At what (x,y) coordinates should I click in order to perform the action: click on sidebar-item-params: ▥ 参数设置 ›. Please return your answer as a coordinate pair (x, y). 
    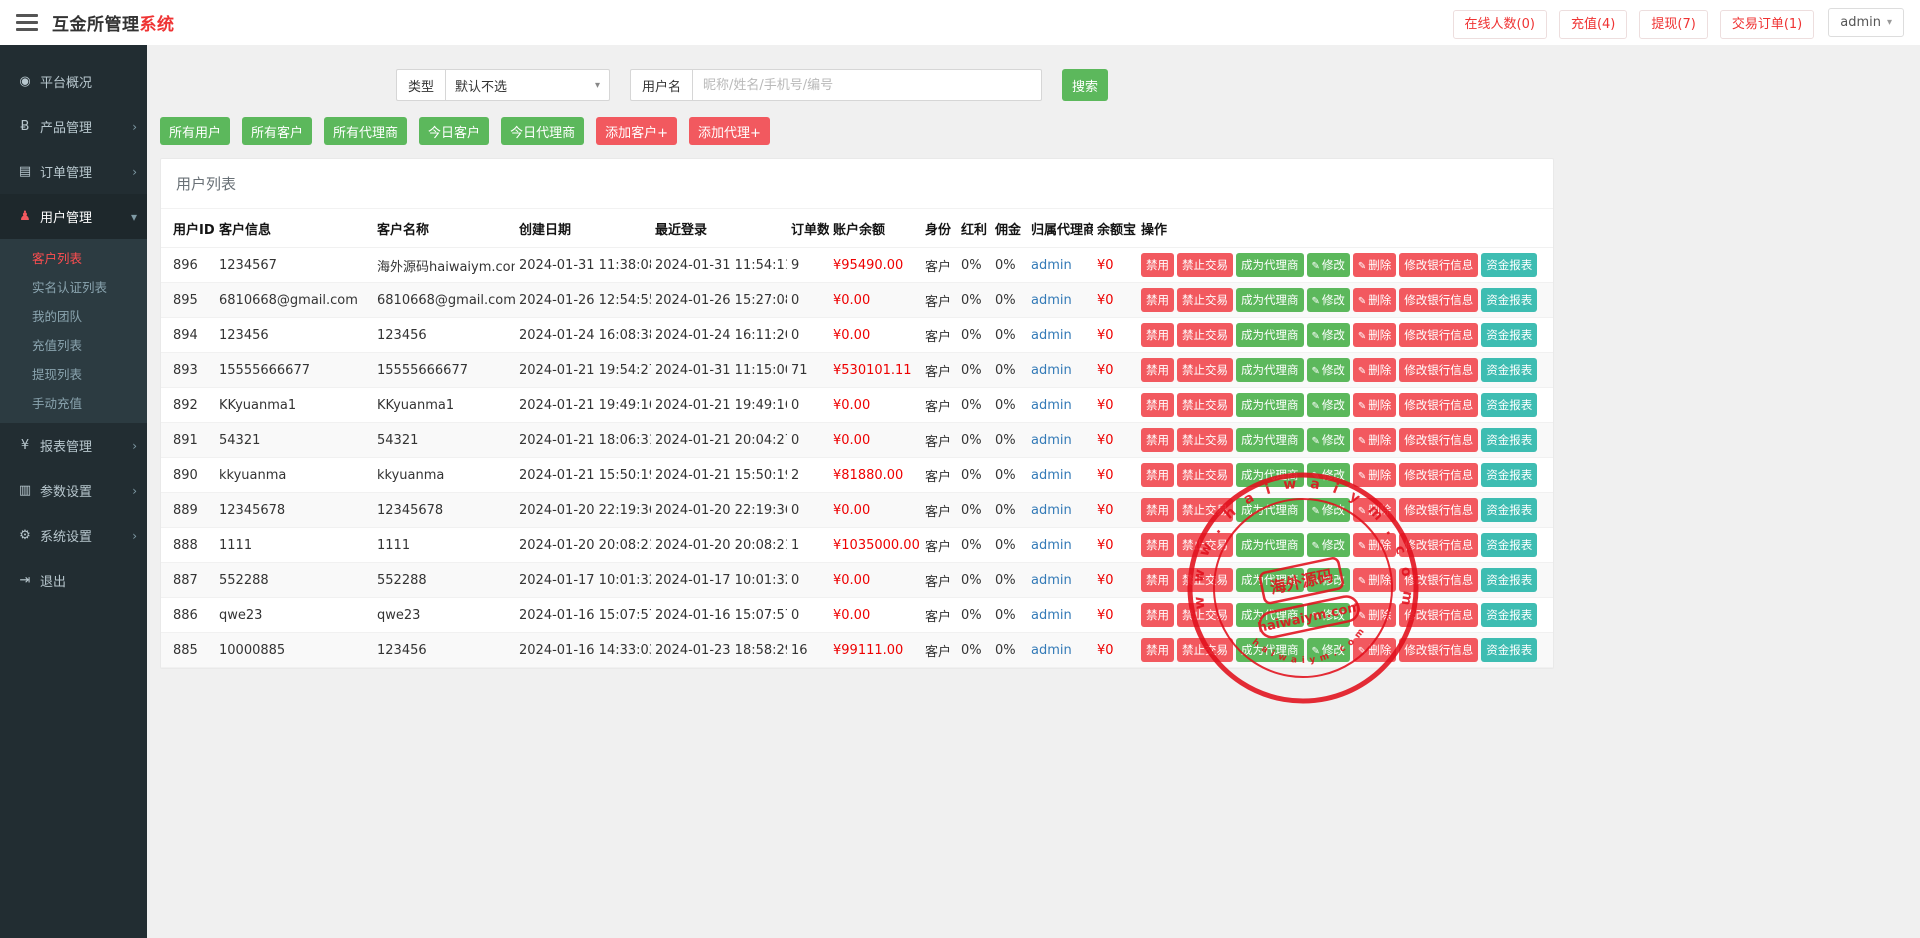
    Looking at the image, I should click on (73, 490).